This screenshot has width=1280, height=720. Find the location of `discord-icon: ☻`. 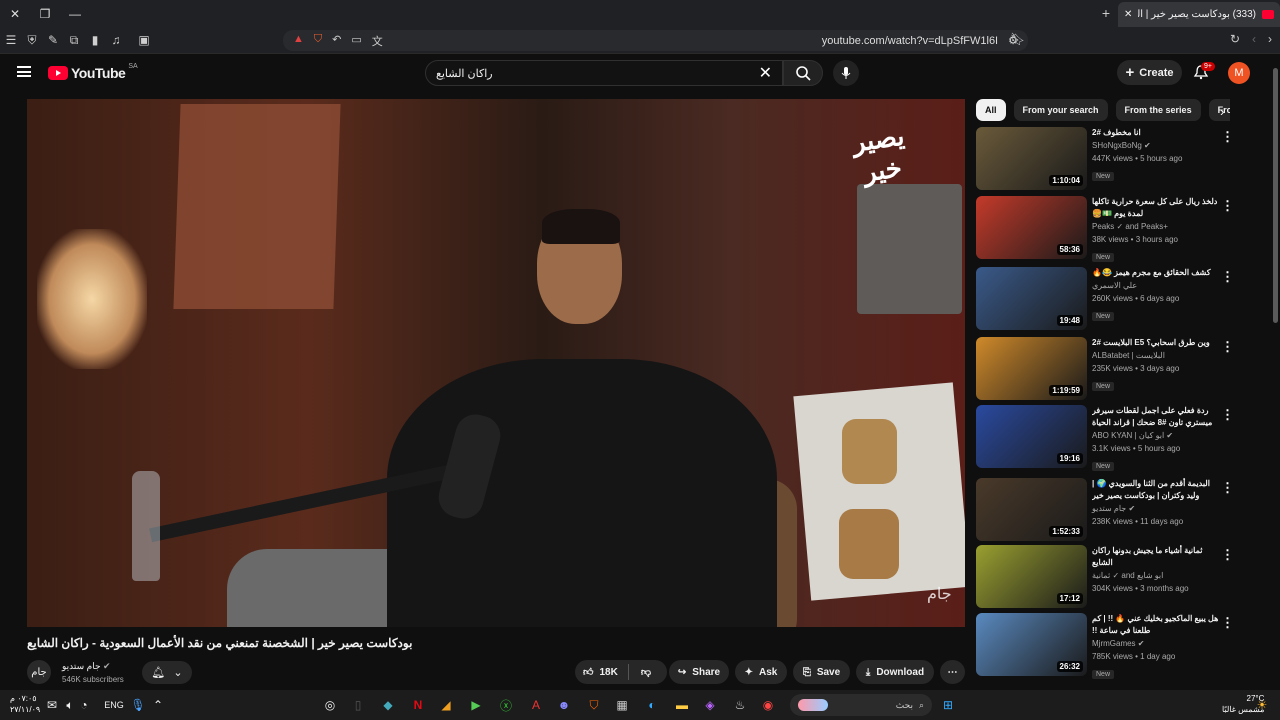

discord-icon: ☻ is located at coordinates (564, 705).